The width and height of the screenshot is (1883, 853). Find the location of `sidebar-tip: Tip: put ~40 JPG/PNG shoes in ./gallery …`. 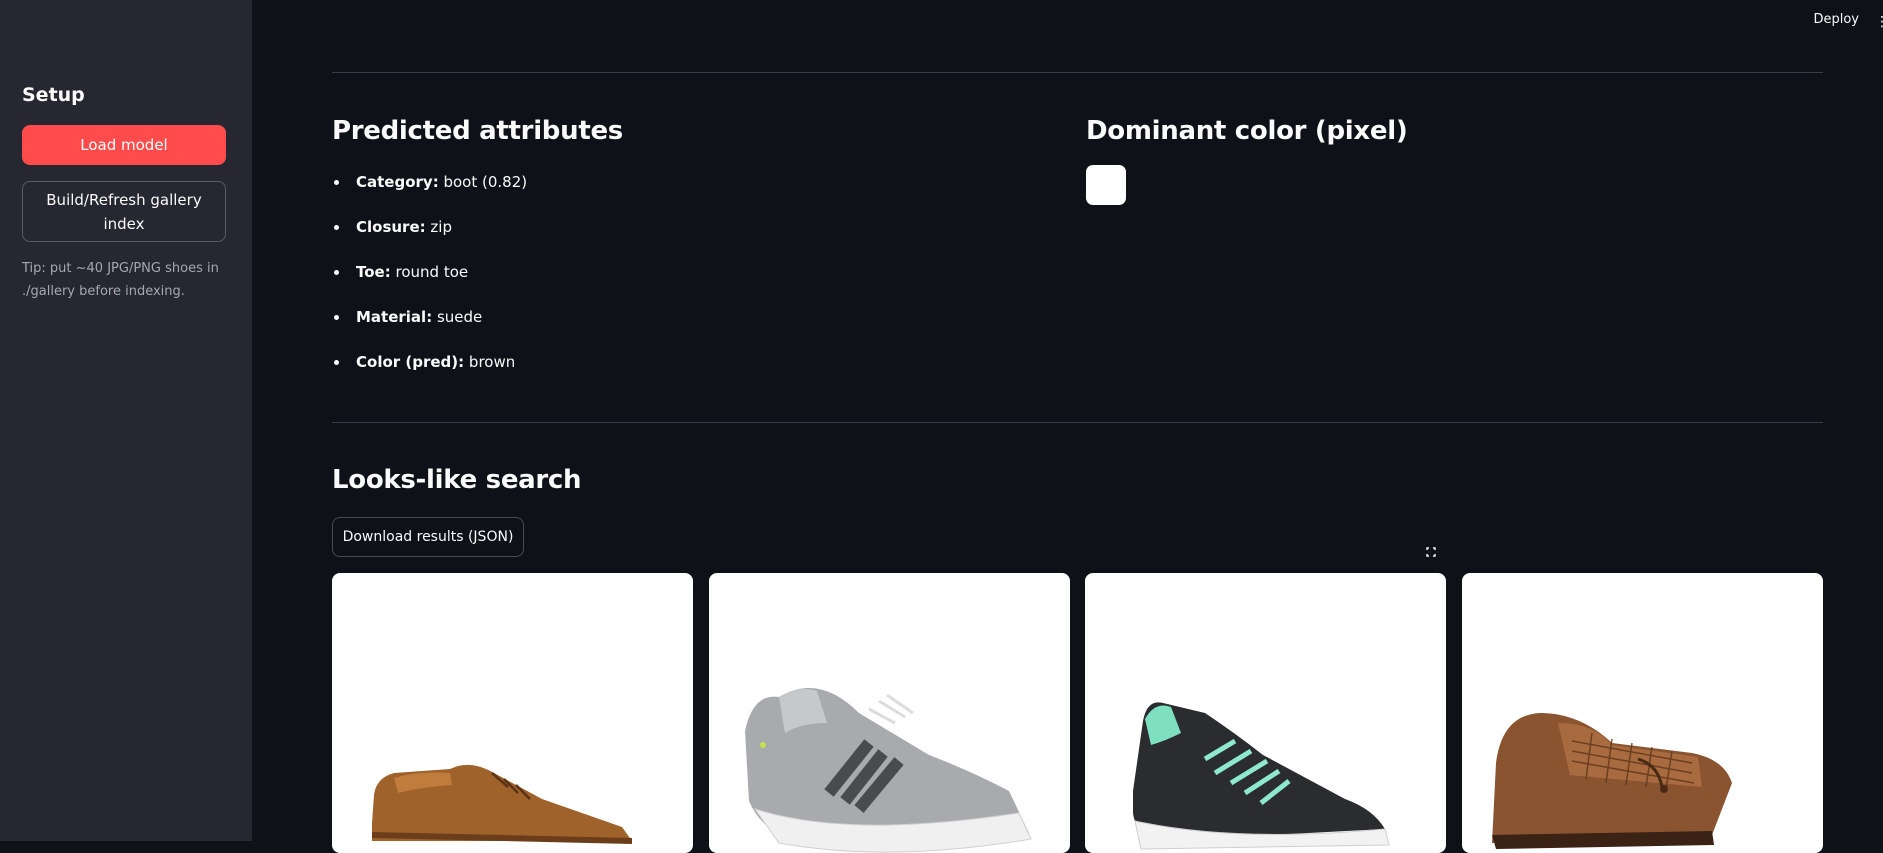

sidebar-tip: Tip: put ~40 JPG/PNG shoes in ./gallery … is located at coordinates (120, 280).